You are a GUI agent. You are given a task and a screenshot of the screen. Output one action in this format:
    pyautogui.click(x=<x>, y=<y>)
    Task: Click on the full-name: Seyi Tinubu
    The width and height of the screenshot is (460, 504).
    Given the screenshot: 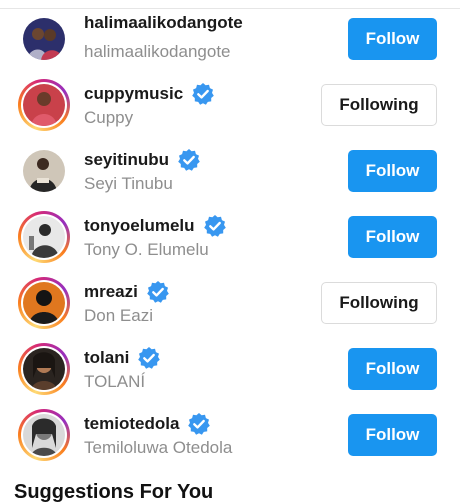 What is the action you would take?
    pyautogui.click(x=128, y=183)
    